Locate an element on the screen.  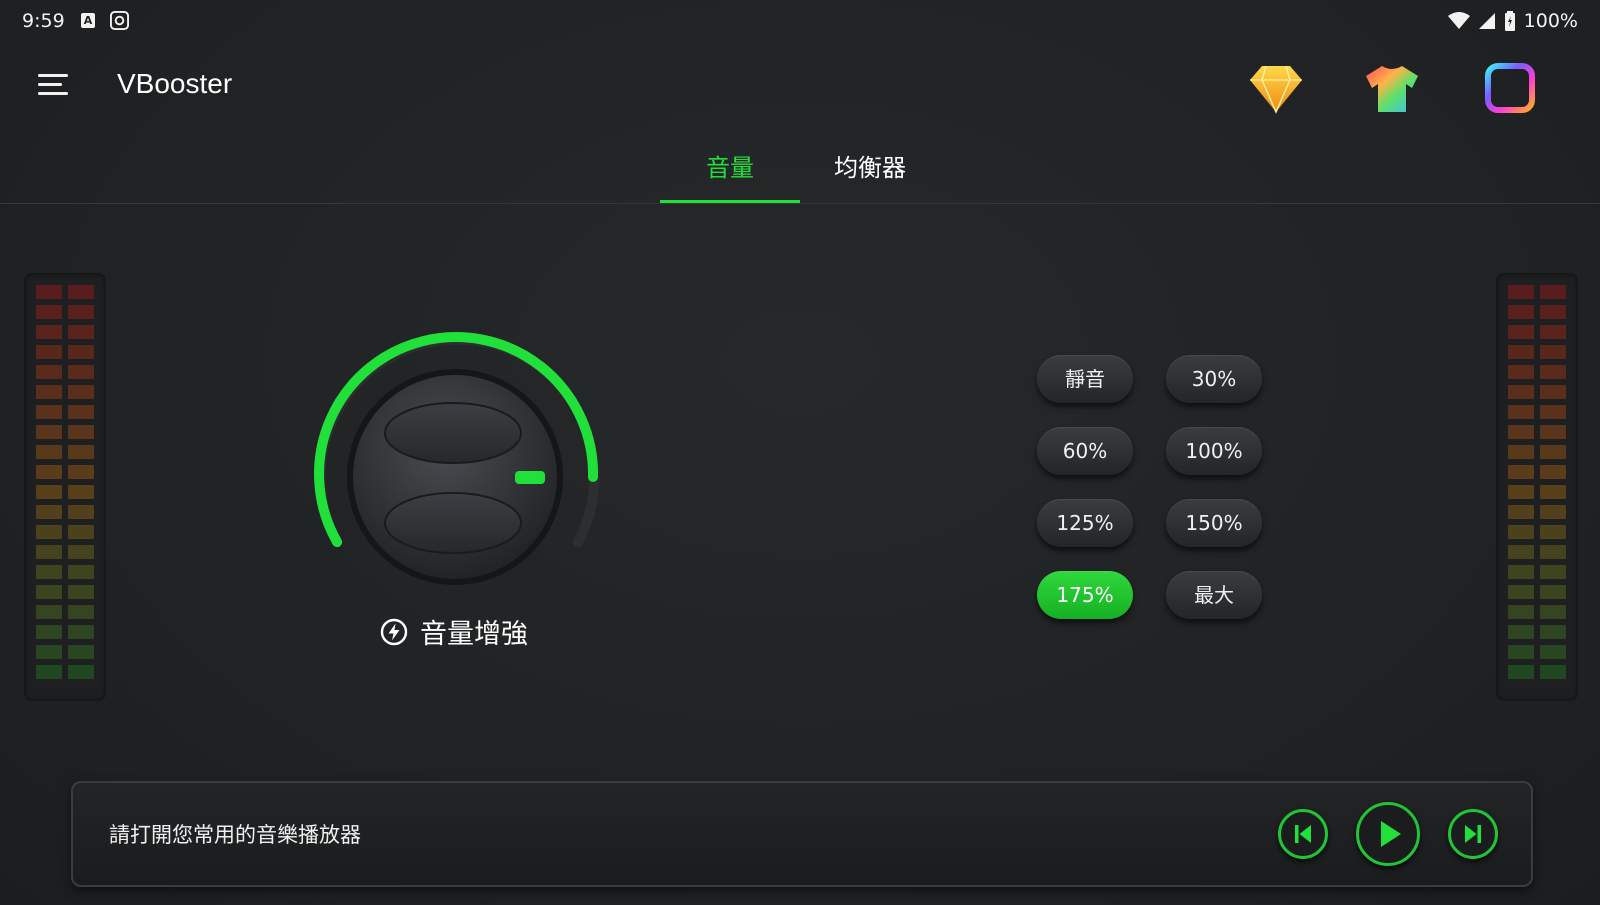
volume-boost-label: 音量增強 is located at coordinates (454, 631).